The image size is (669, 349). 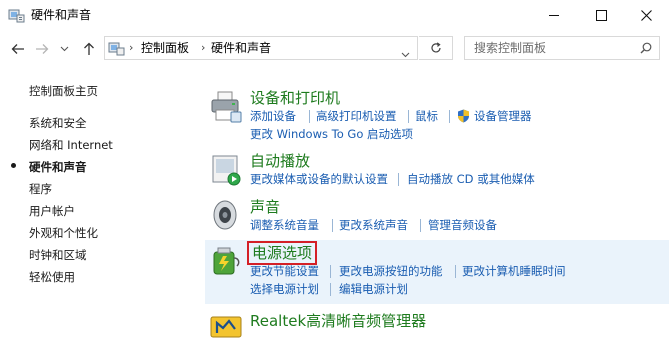 I want to click on nav-system-and-security: 系统和安全, so click(x=58, y=123).